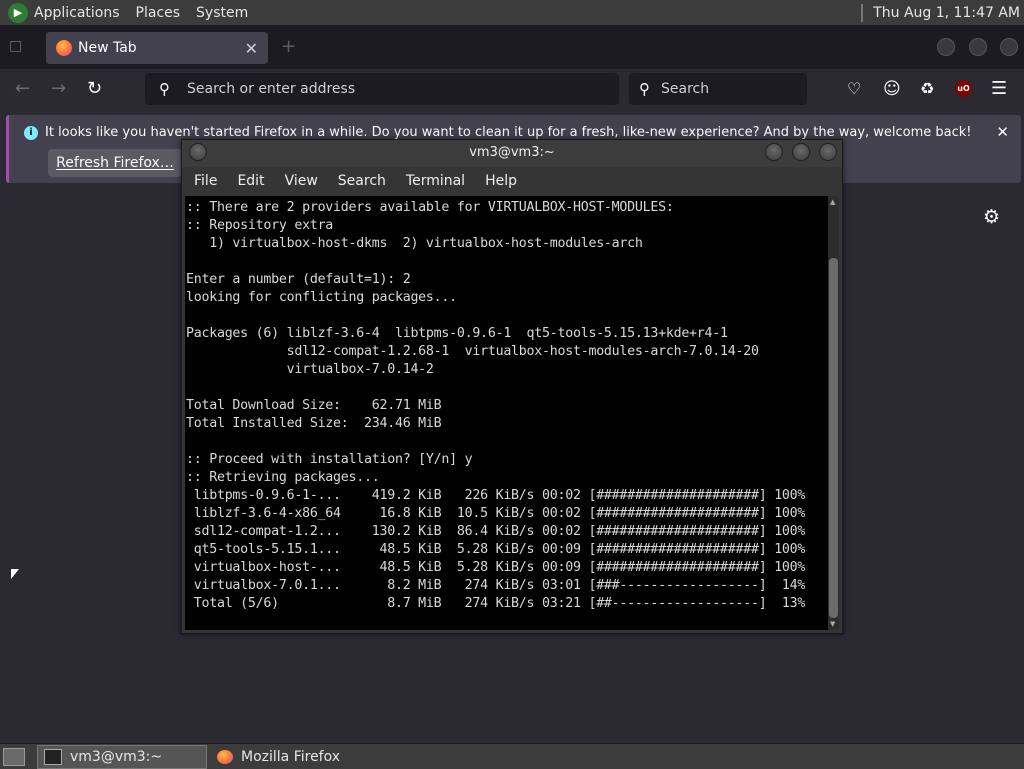 The width and height of the screenshot is (1024, 769). What do you see at coordinates (250, 181) in the screenshot?
I see `menu-edit: Edit` at bounding box center [250, 181].